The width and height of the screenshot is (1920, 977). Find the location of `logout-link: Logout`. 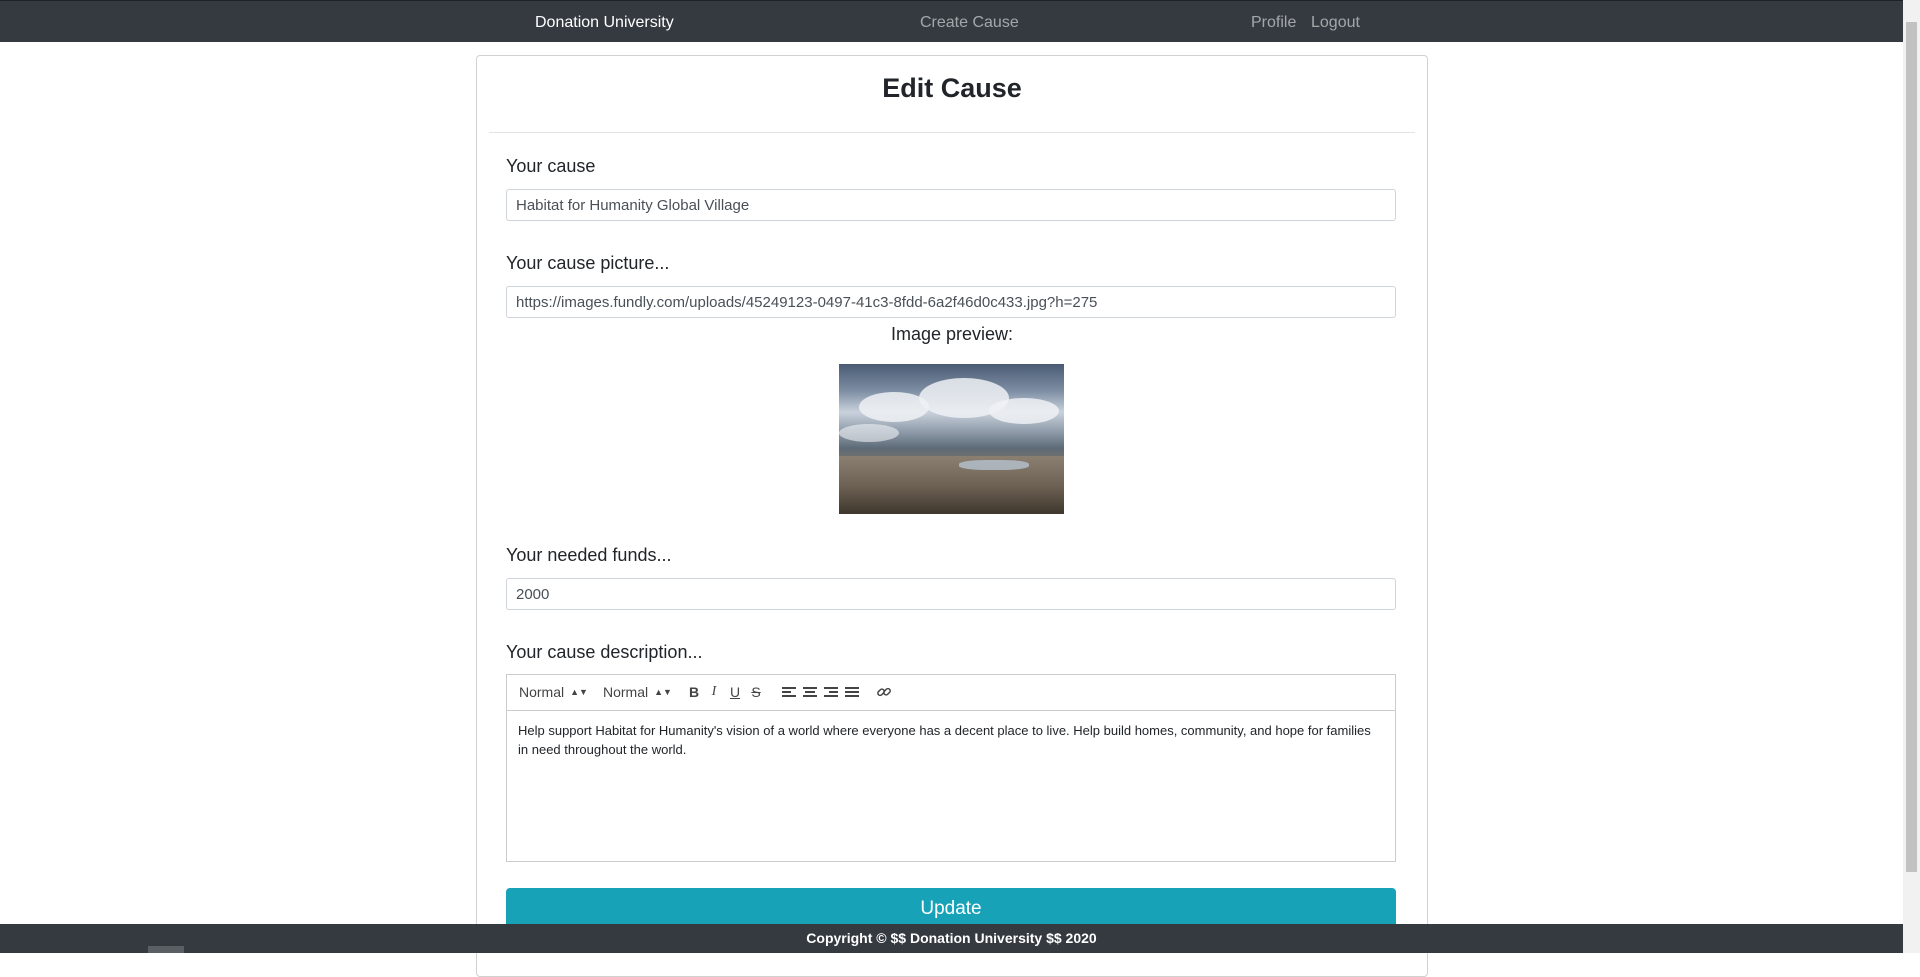

logout-link: Logout is located at coordinates (1335, 23).